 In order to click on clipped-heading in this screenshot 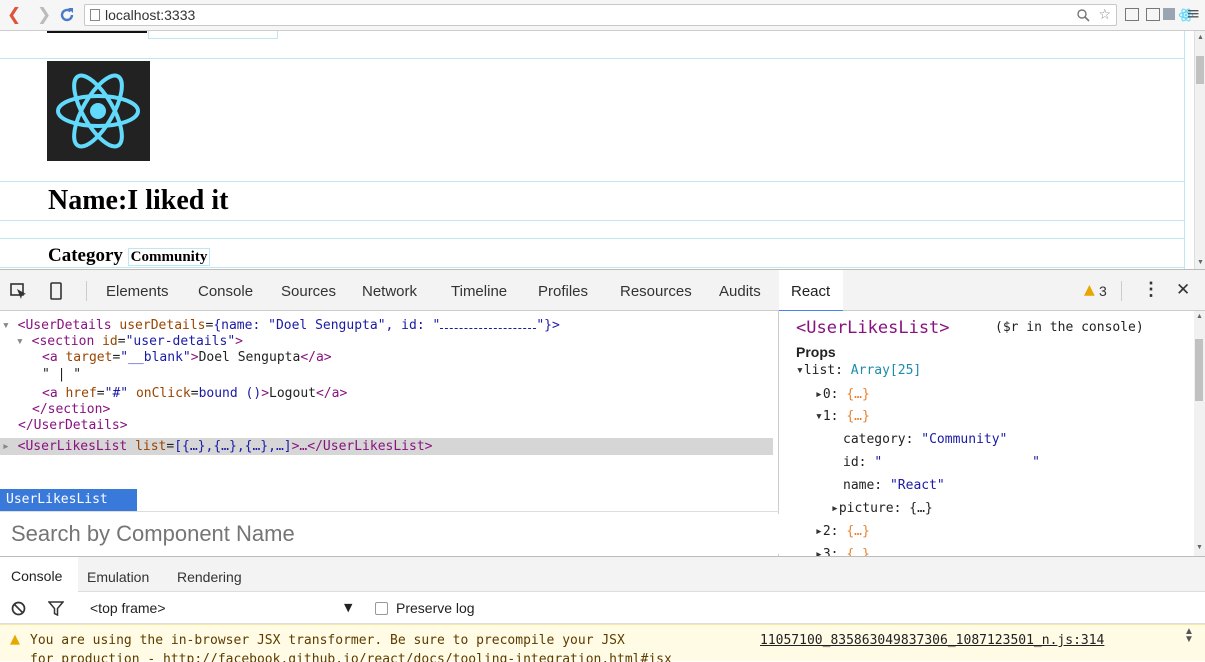, I will do `click(97, 32)`.